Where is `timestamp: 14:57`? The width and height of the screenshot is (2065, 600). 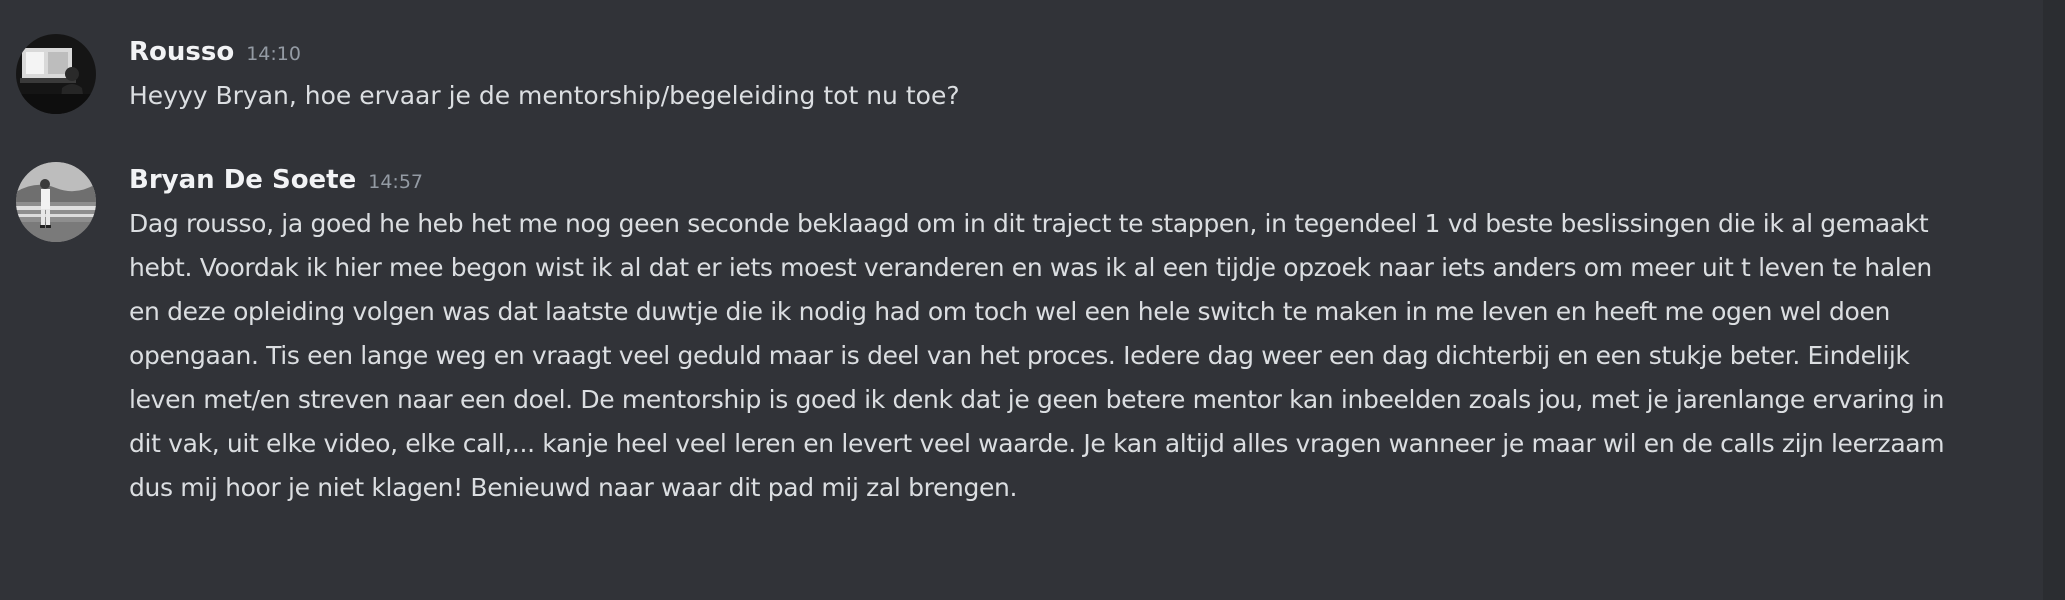
timestamp: 14:57 is located at coordinates (395, 182).